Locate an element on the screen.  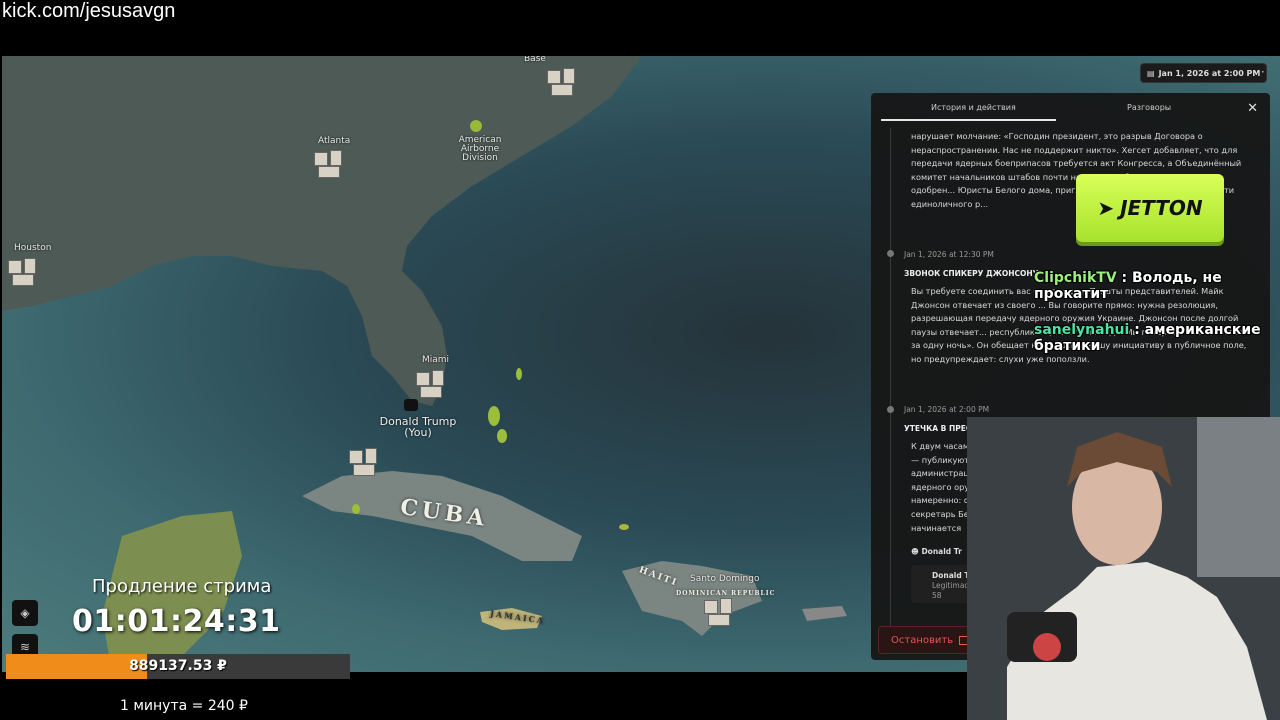
webcam-scene is located at coordinates (1123, 568).